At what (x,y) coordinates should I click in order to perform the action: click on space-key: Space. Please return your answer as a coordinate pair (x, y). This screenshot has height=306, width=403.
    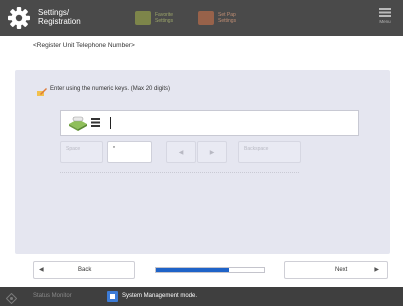
    Looking at the image, I should click on (81, 152).